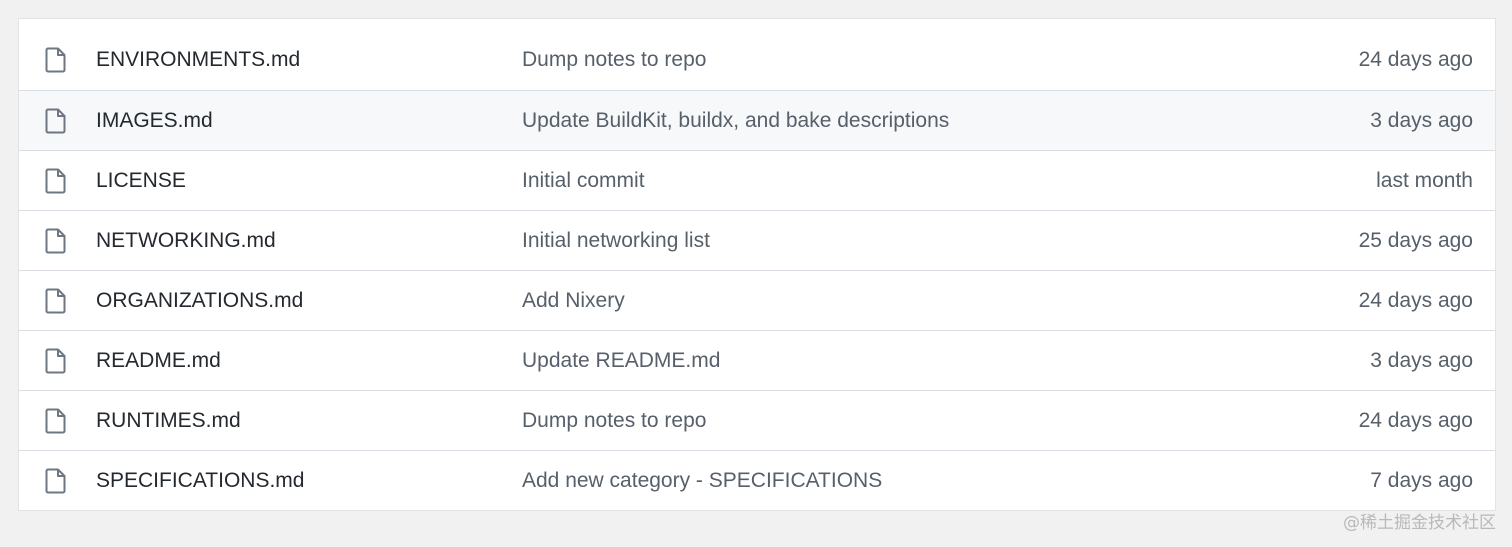 This screenshot has height=547, width=1512. I want to click on commit-message-link: Add Nixery, so click(573, 301).